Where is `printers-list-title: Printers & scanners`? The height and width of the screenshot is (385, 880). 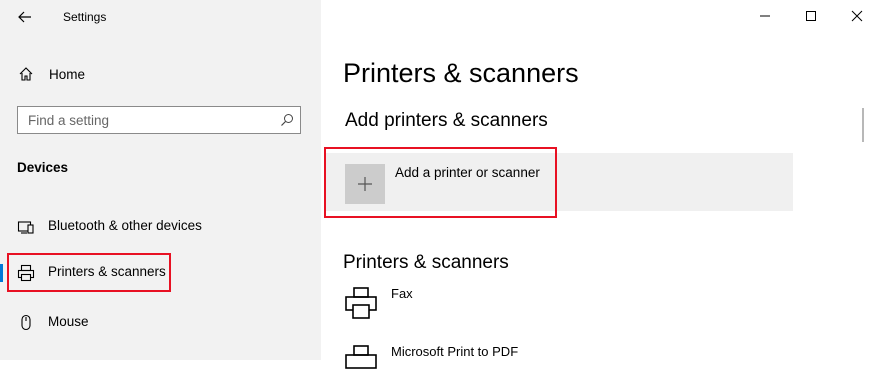 printers-list-title: Printers & scanners is located at coordinates (426, 262).